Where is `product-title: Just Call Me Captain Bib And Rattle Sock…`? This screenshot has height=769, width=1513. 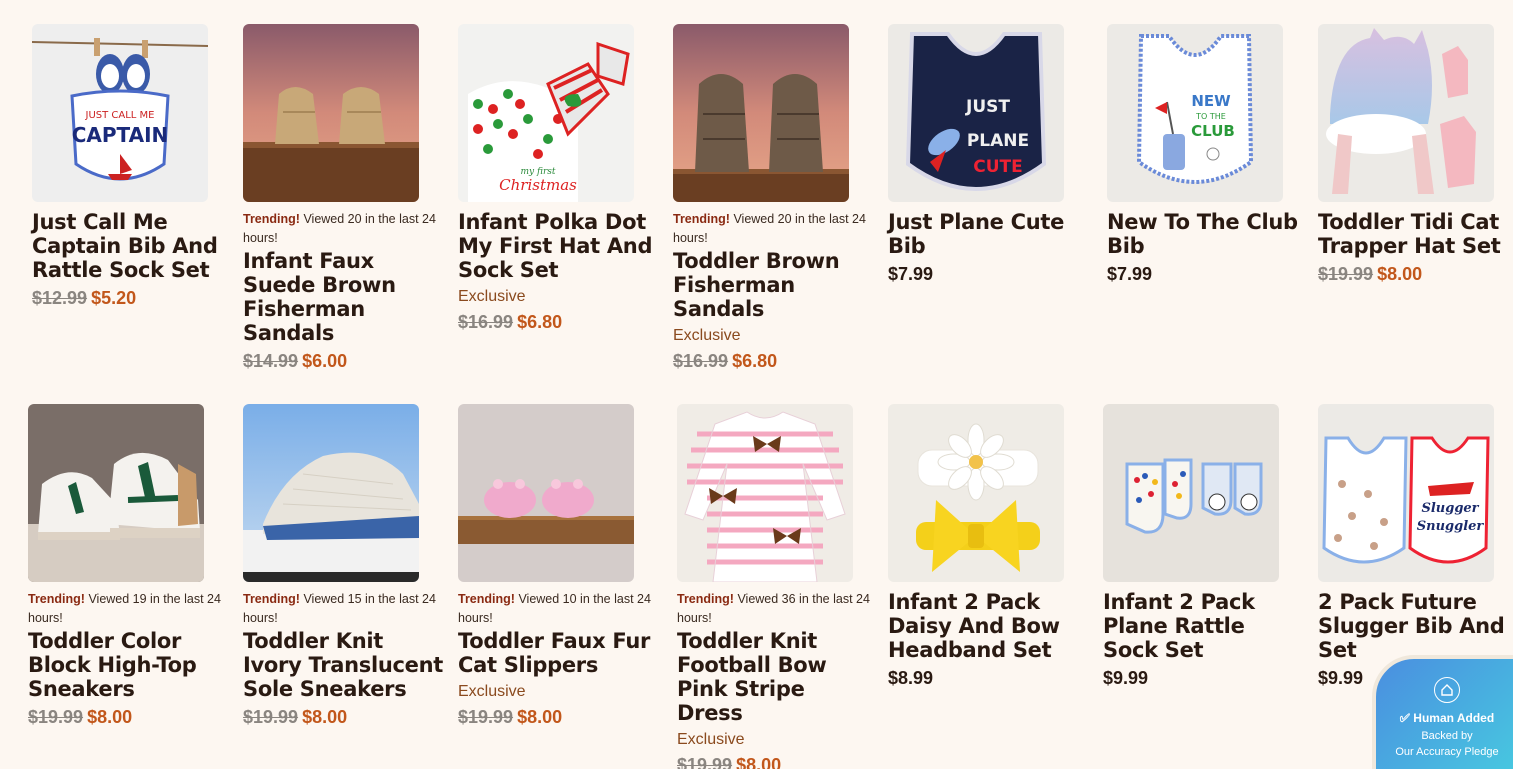 product-title: Just Call Me Captain Bib And Rattle Sock… is located at coordinates (132, 246).